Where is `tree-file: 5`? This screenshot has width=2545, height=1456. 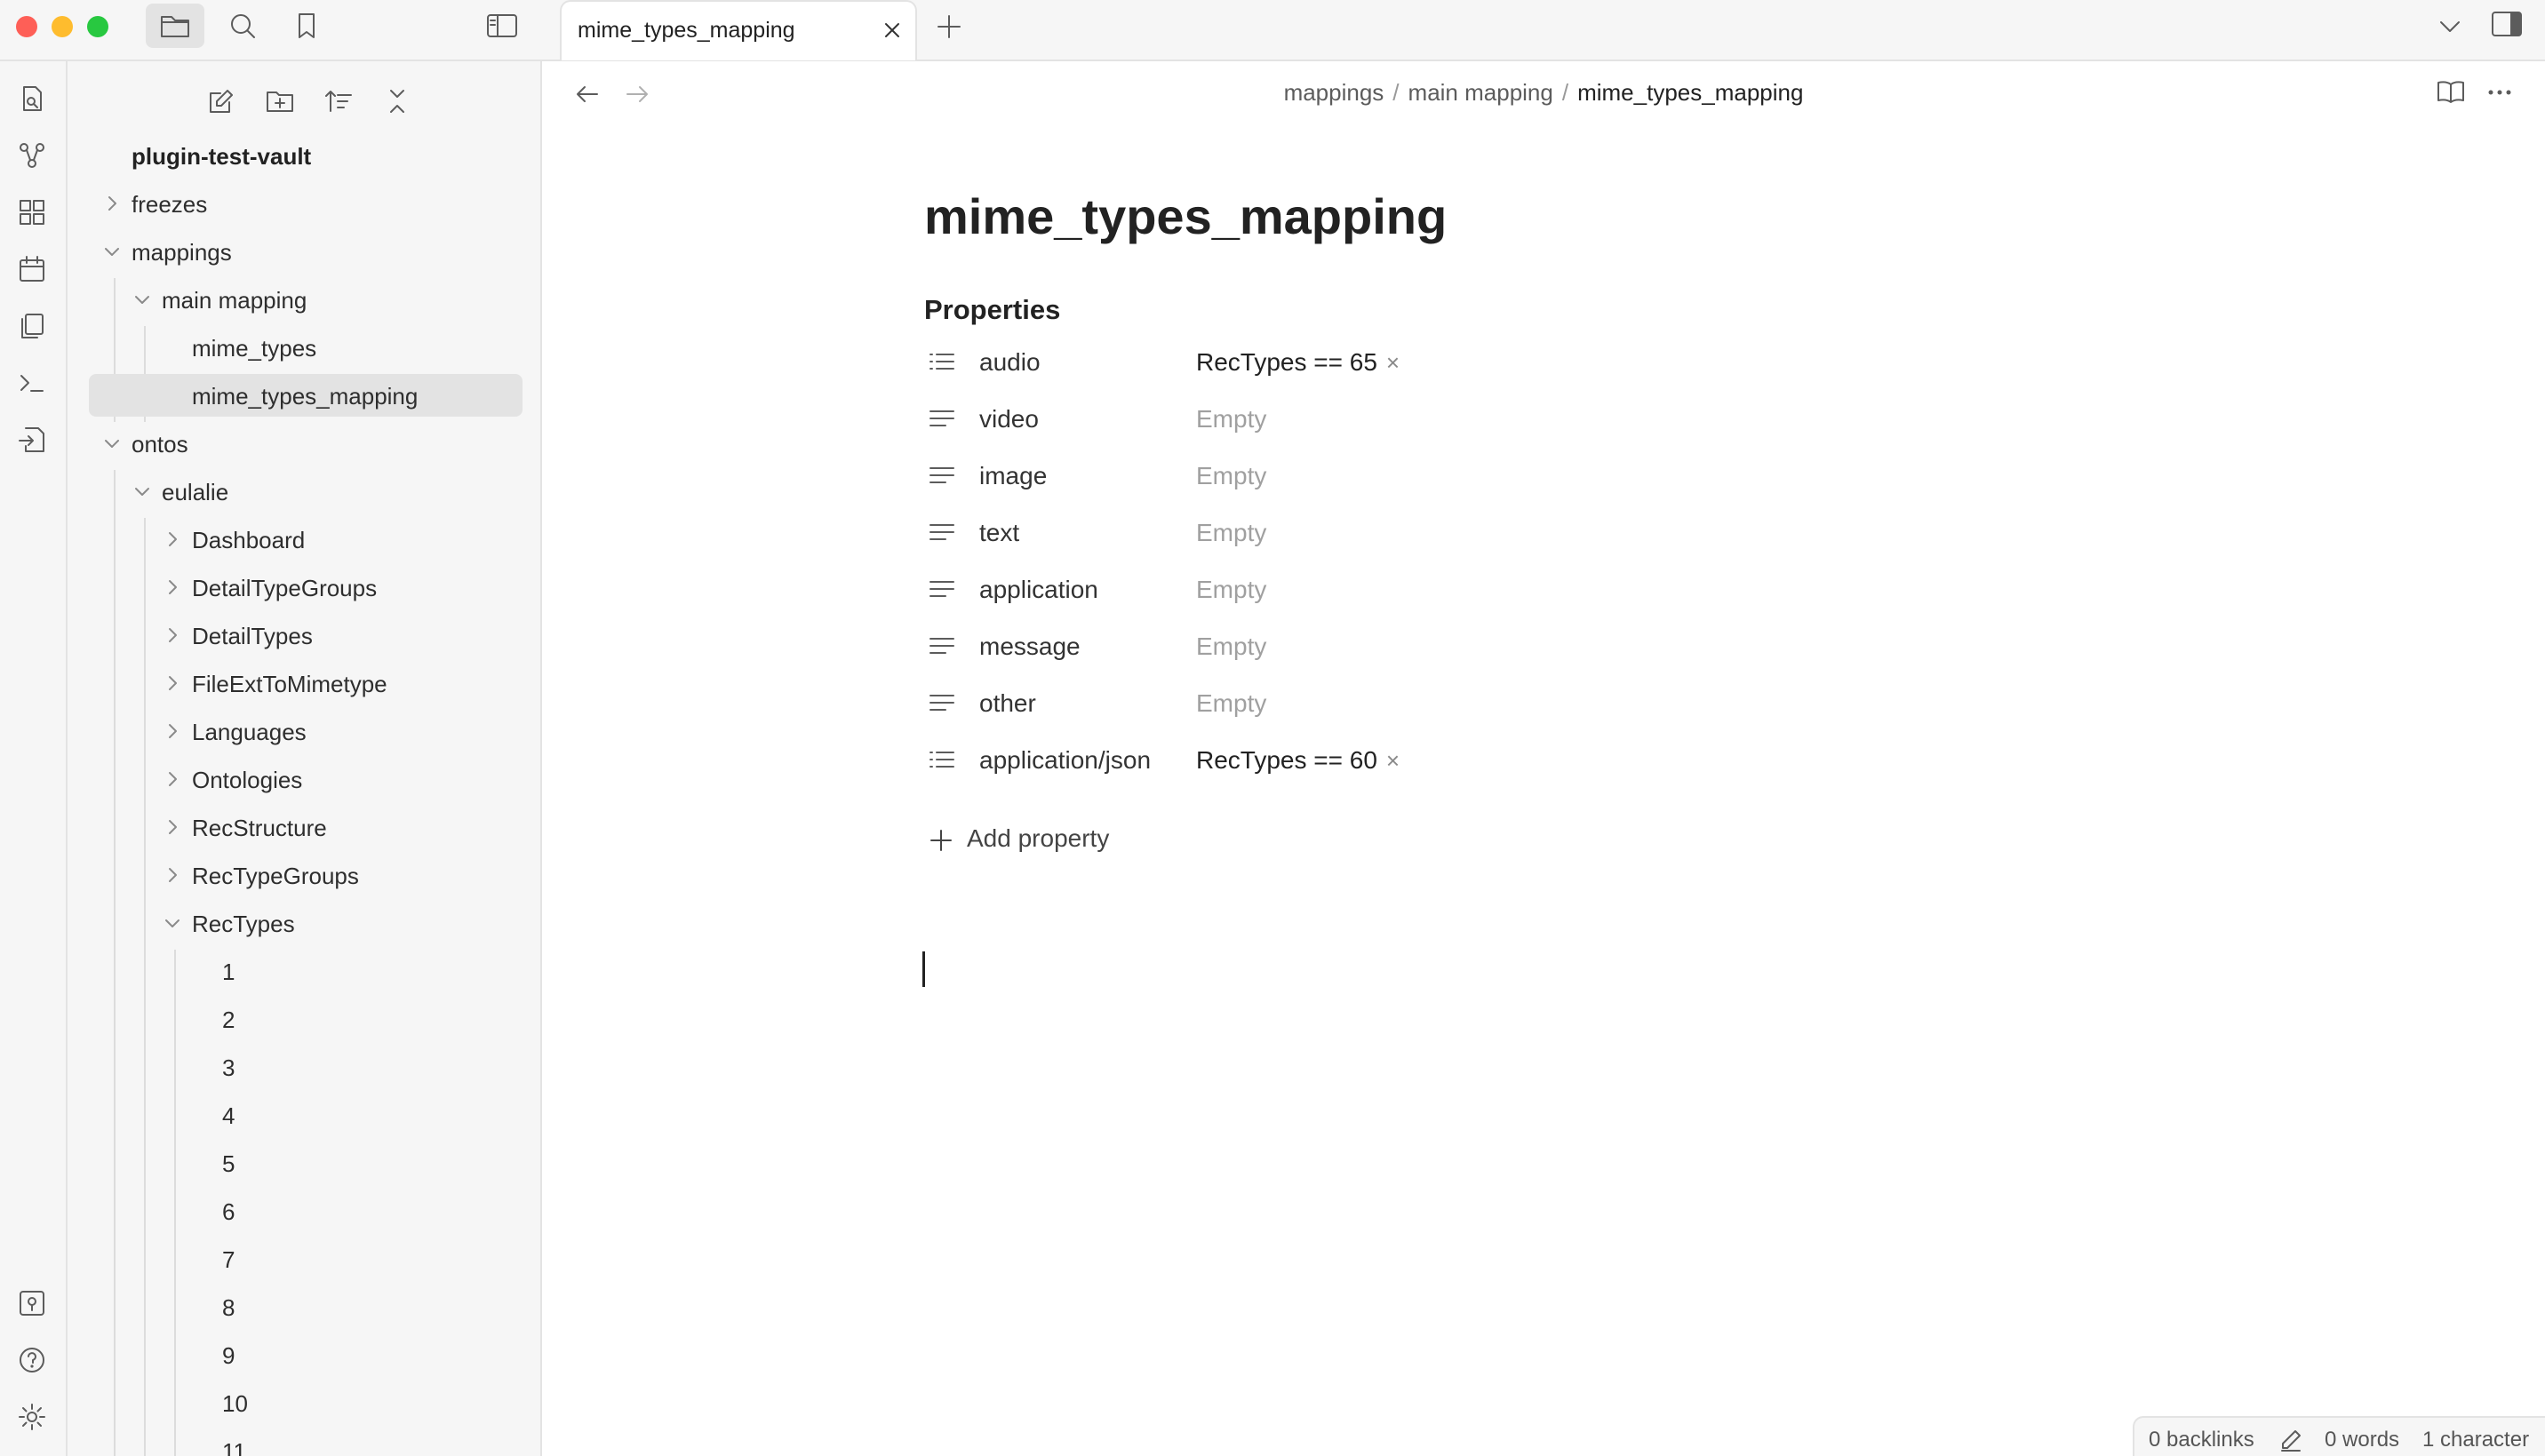
tree-file: 5 is located at coordinates (304, 1163).